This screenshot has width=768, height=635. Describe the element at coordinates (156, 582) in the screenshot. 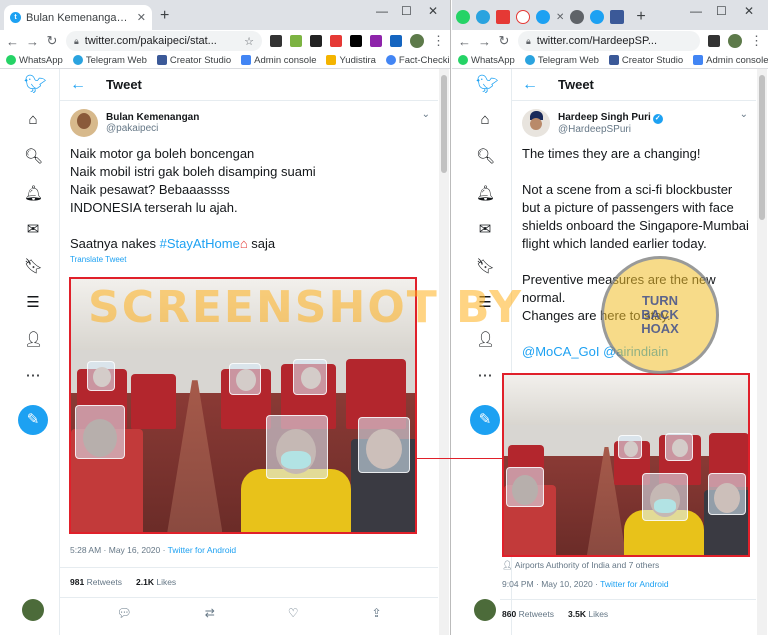

I see `like-count: 2.1K Likes` at that location.